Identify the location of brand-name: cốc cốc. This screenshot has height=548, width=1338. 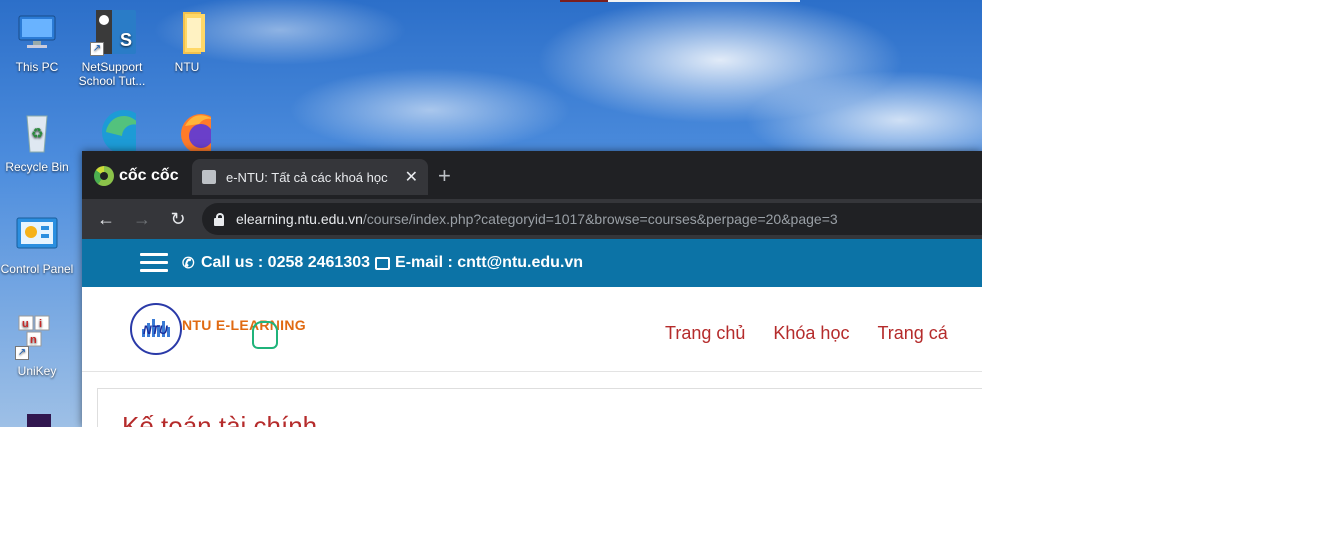
(149, 175).